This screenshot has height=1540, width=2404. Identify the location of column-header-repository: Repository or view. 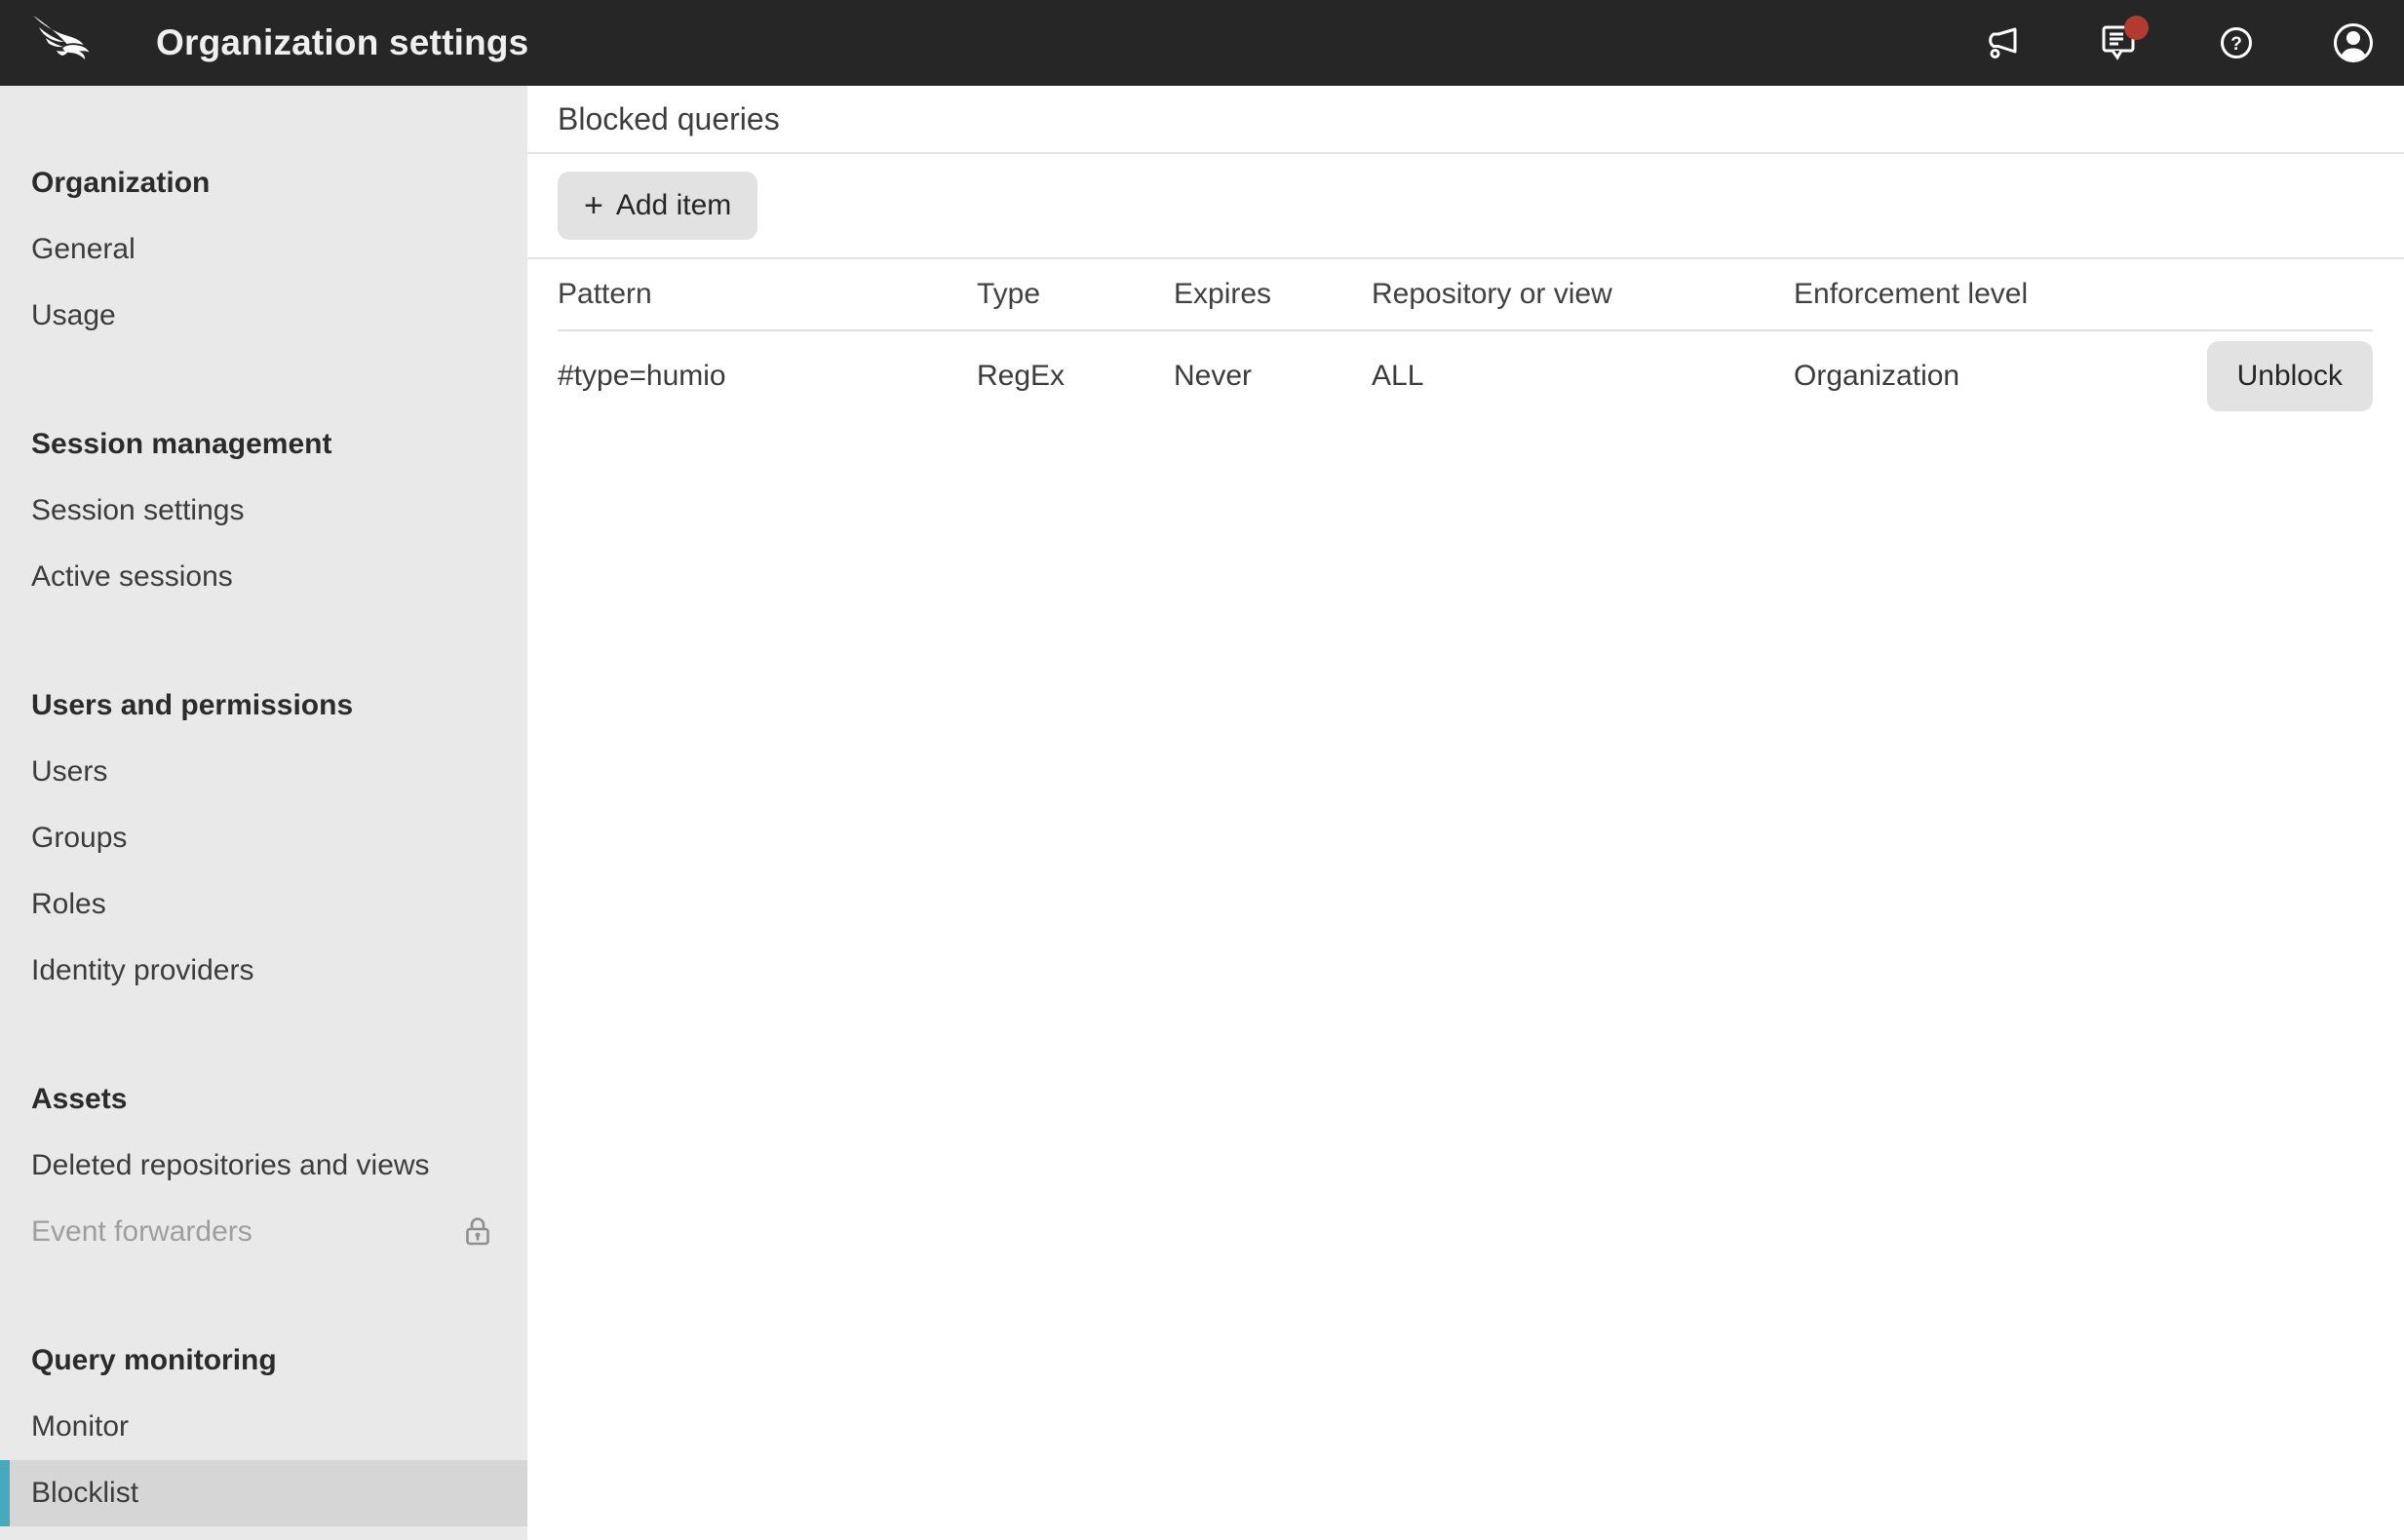
(1492, 294).